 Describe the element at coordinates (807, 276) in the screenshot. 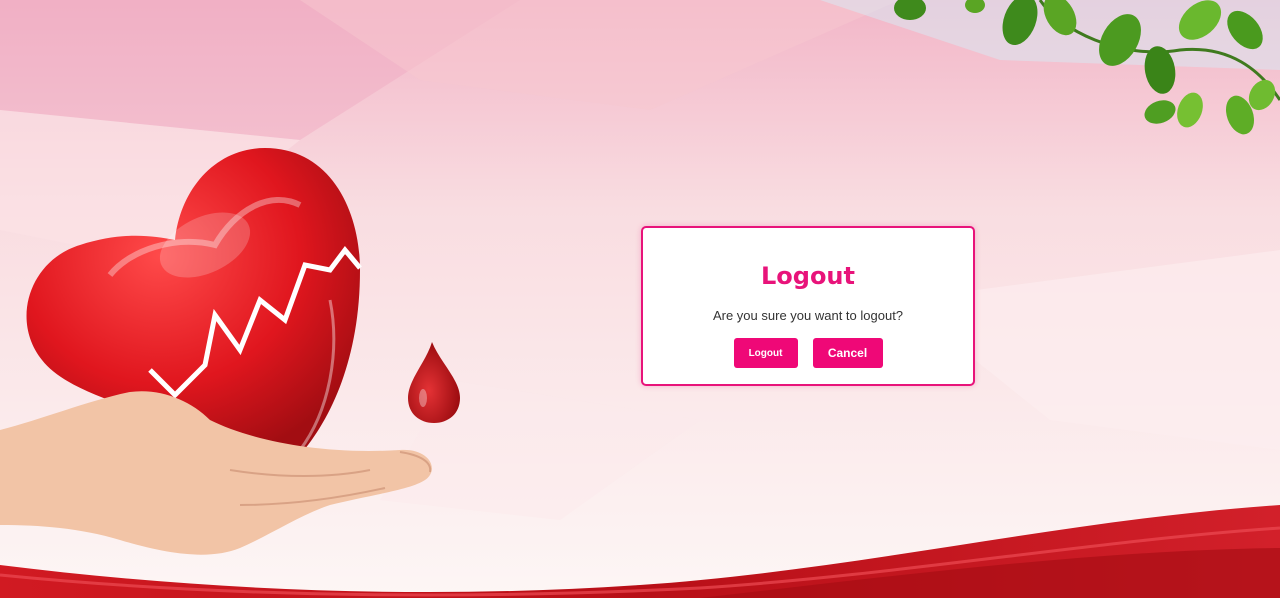

I see `dialog-title: Logout` at that location.